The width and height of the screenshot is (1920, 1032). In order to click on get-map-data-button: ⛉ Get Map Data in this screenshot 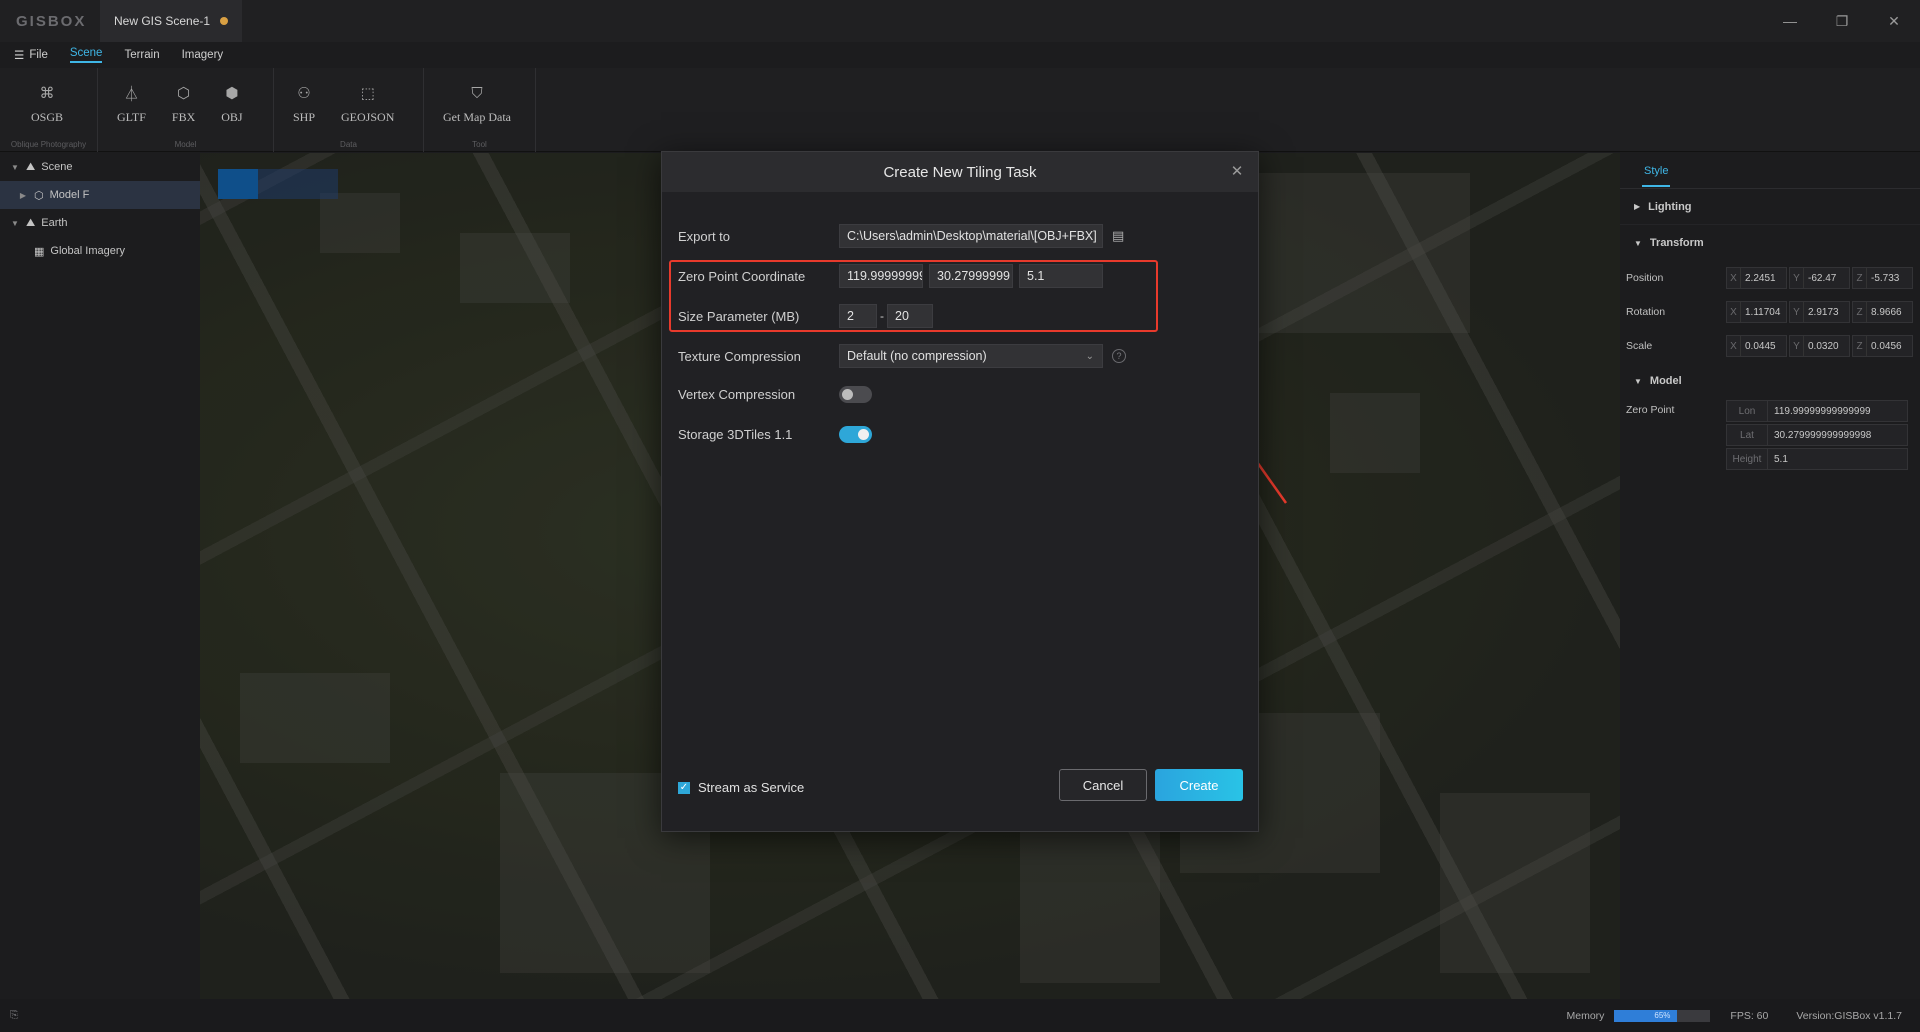, I will do `click(477, 104)`.